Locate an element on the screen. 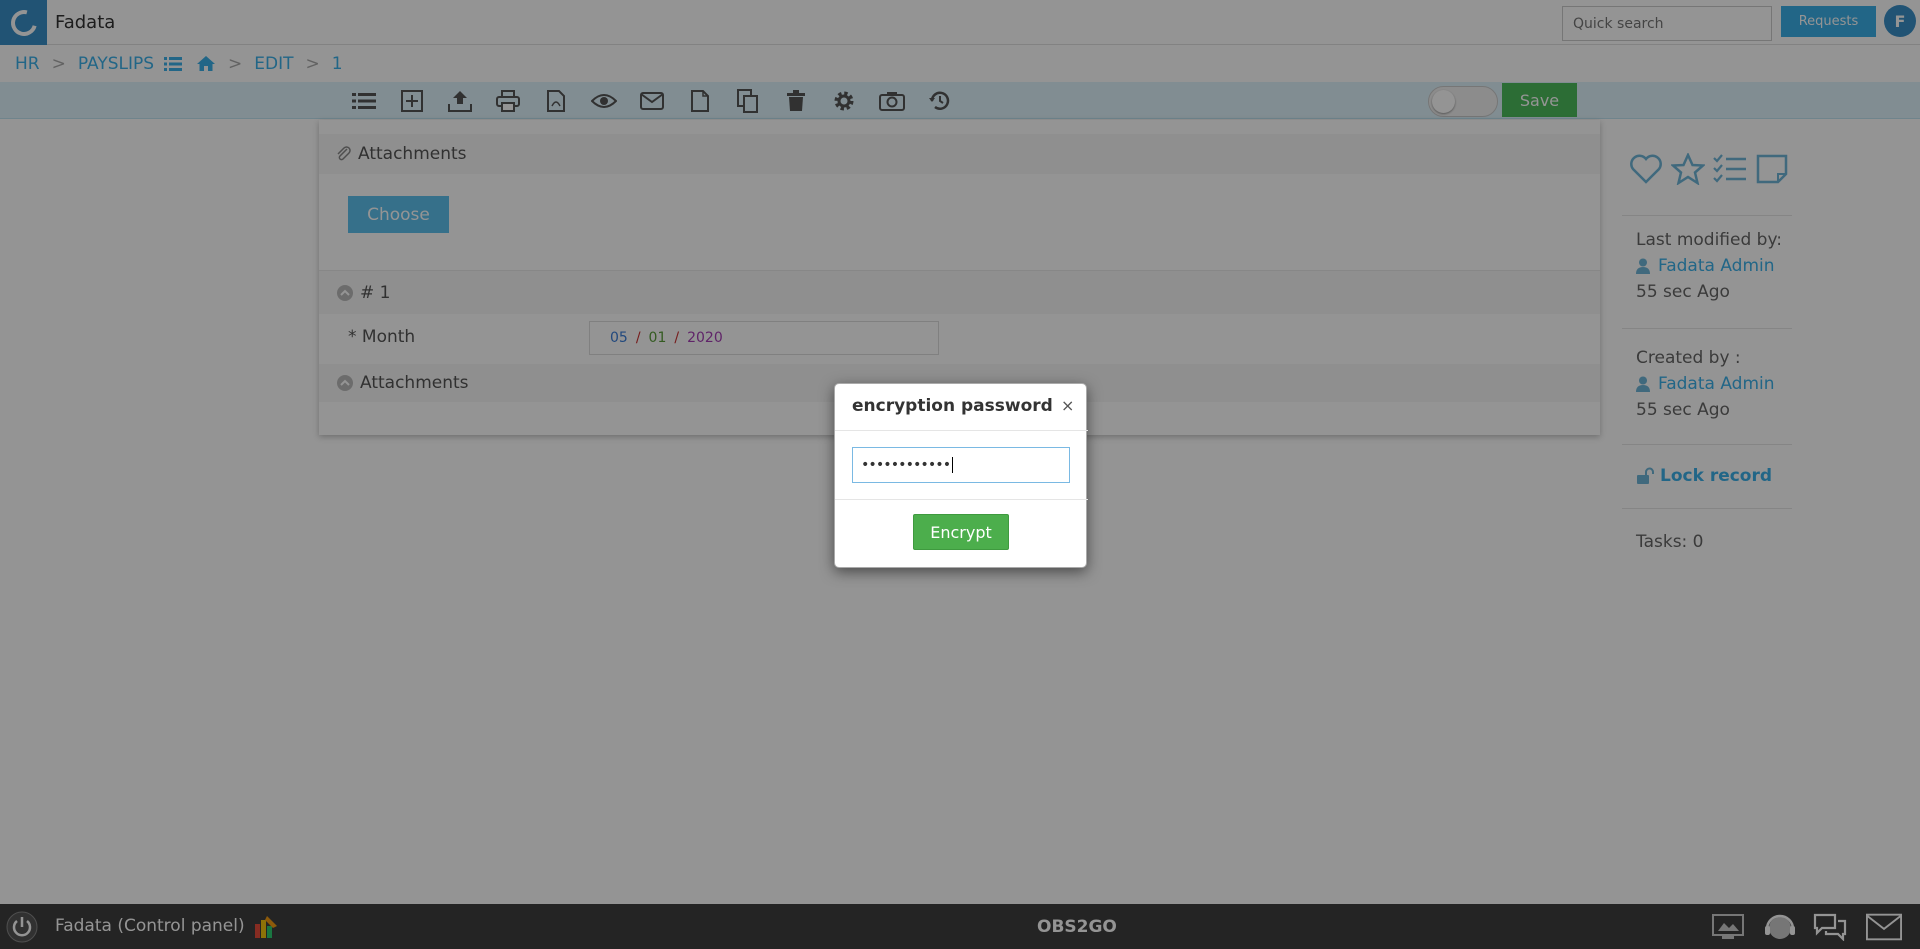  encryption-password-input: •••••••••••• is located at coordinates (961, 465).